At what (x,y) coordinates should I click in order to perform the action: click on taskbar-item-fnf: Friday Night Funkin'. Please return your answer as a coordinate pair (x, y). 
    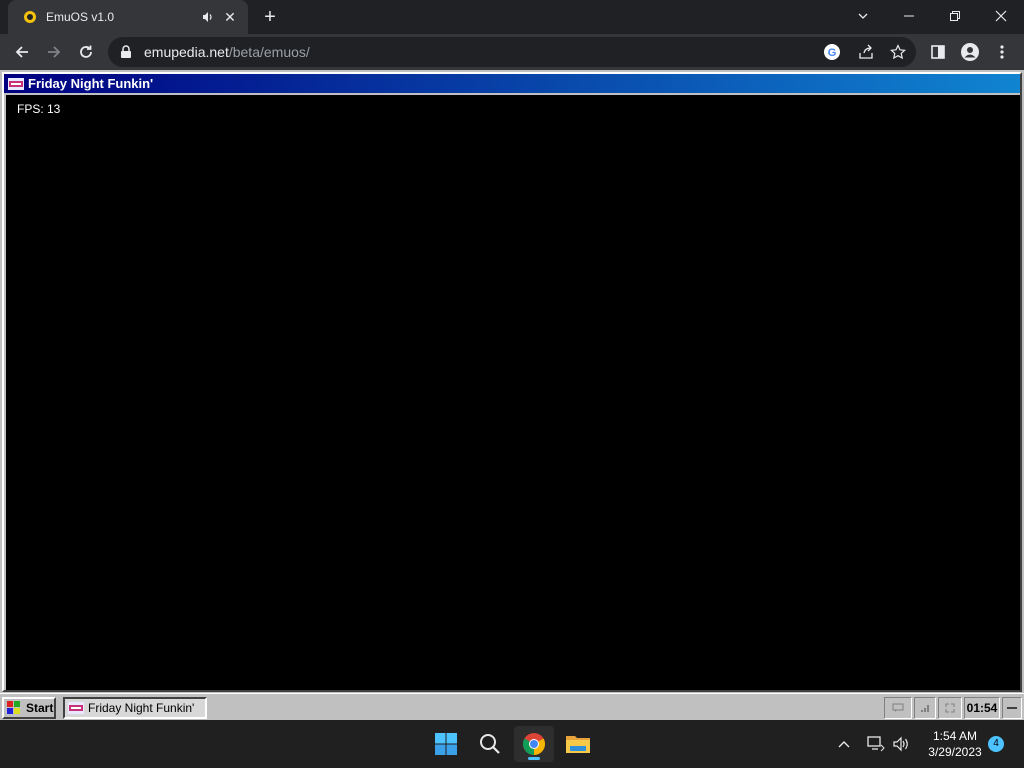
    Looking at the image, I should click on (135, 708).